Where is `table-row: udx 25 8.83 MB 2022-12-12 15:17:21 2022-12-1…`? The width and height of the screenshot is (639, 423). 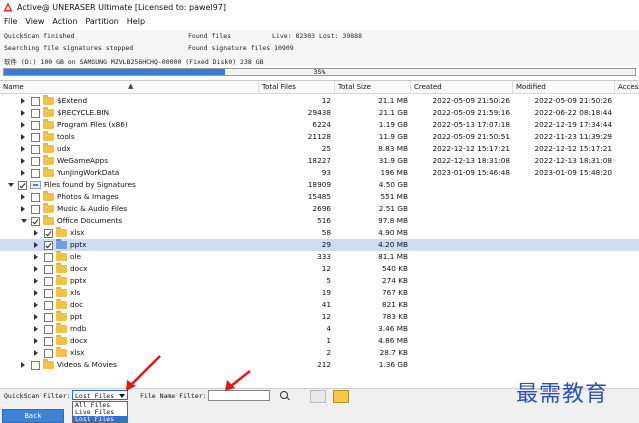 table-row: udx 25 8.83 MB 2022-12-12 15:17:21 2022-12-1… is located at coordinates (319, 149).